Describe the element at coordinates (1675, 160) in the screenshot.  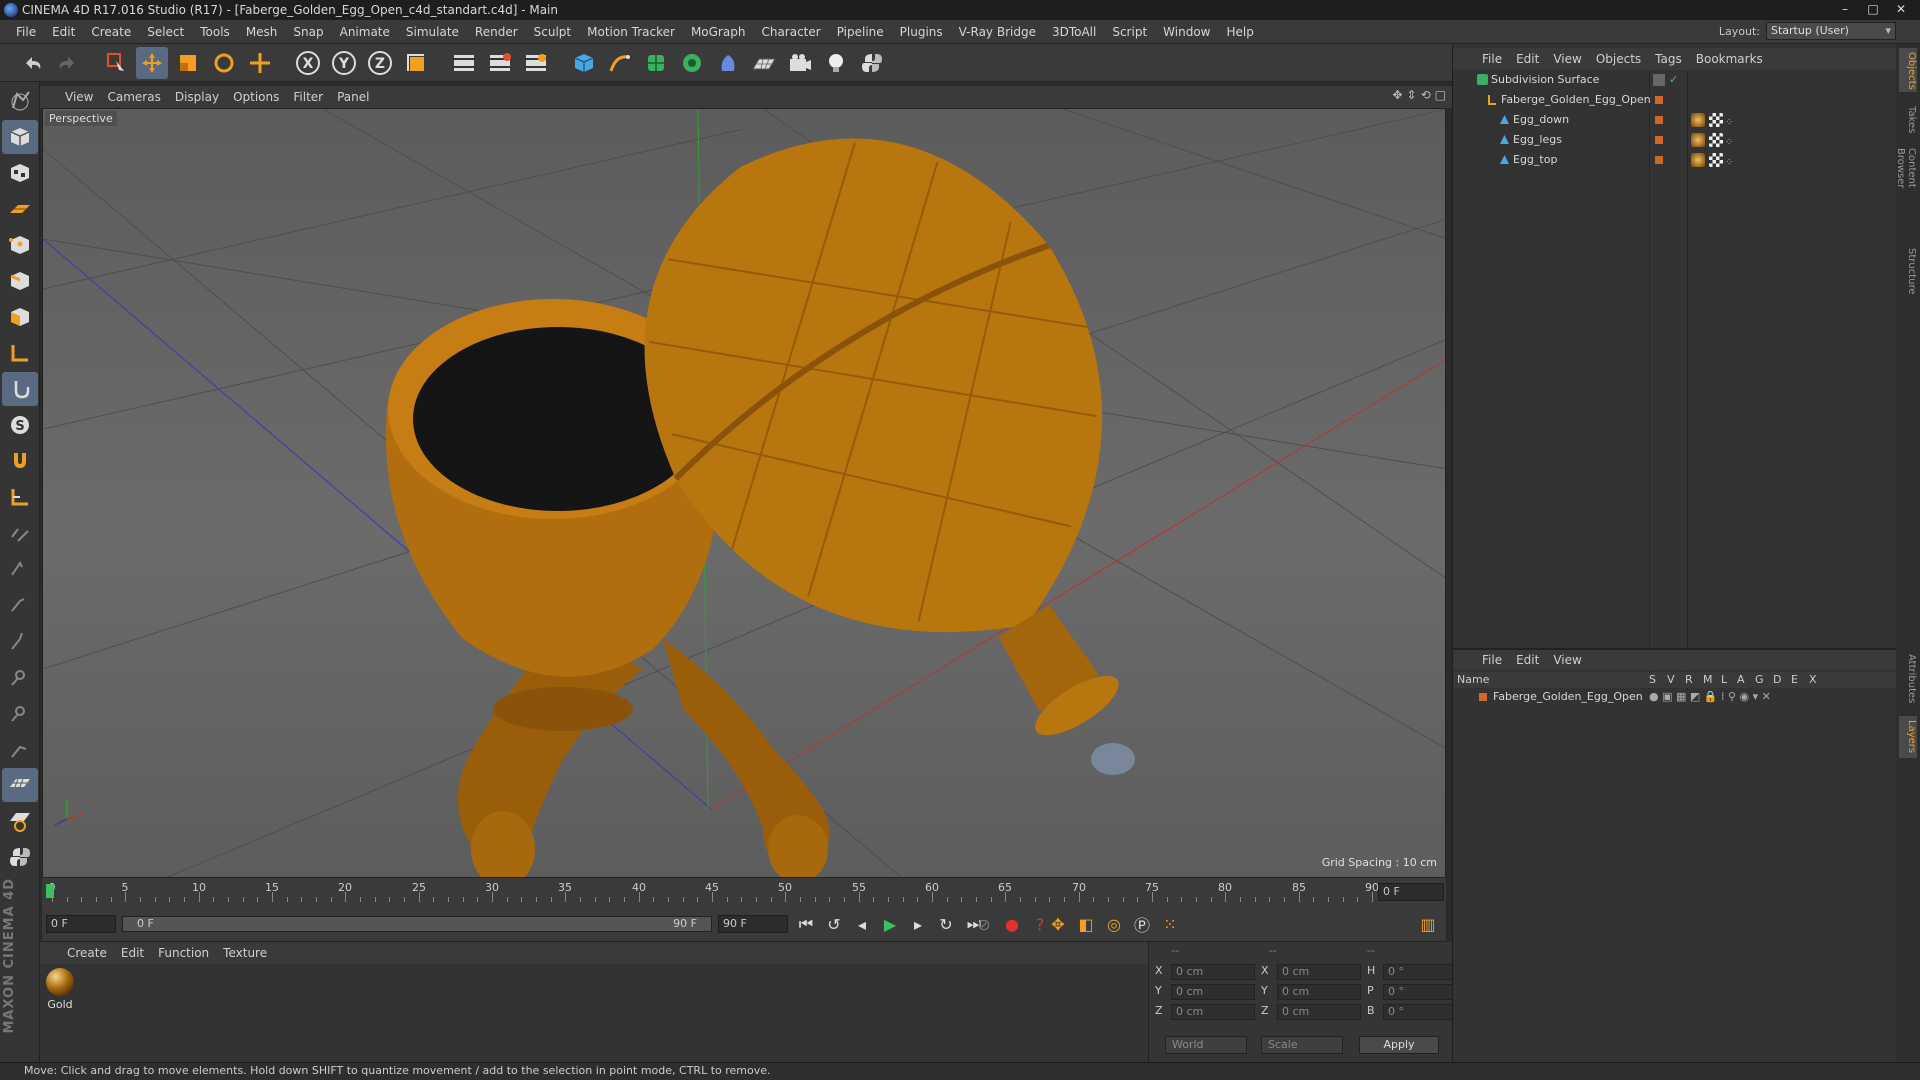
I see `object-row-egg-top: Egg_top ⁘` at that location.